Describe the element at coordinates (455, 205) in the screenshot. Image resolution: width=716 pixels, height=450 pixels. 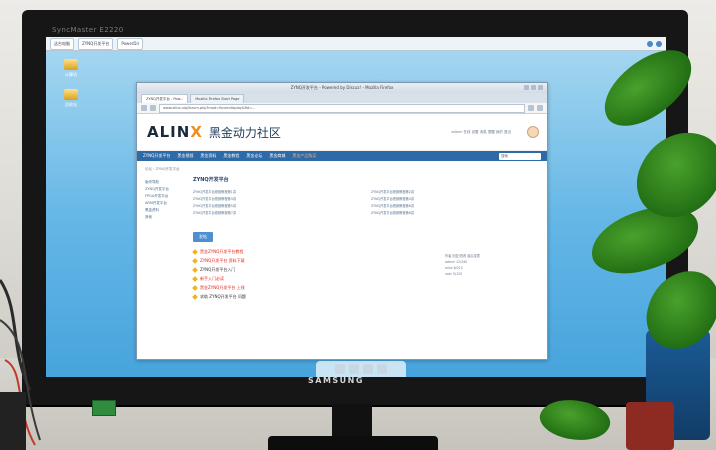
I see `subforum-link: ZYNQ开发平台视频教程第6讲` at that location.